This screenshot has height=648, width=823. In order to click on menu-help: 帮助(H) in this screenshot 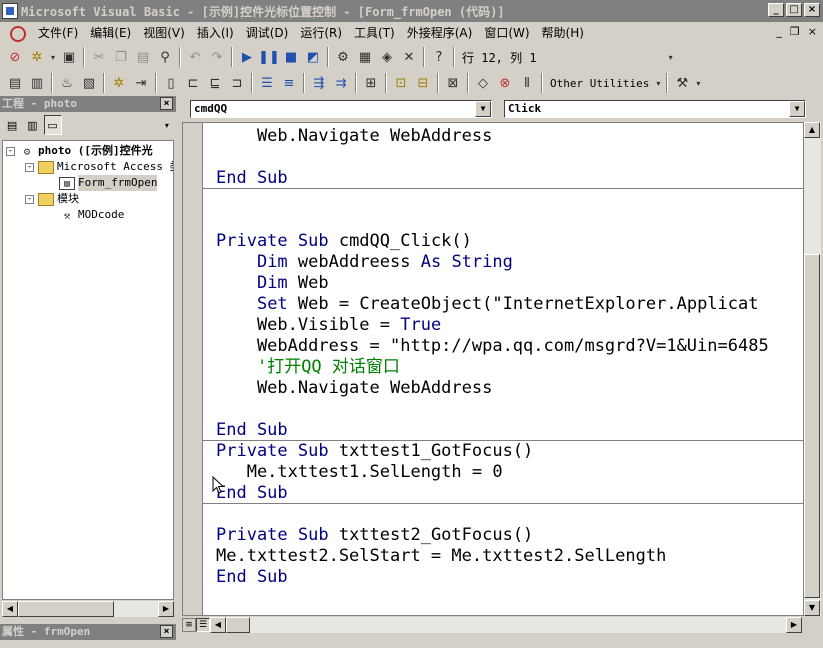, I will do `click(563, 33)`.